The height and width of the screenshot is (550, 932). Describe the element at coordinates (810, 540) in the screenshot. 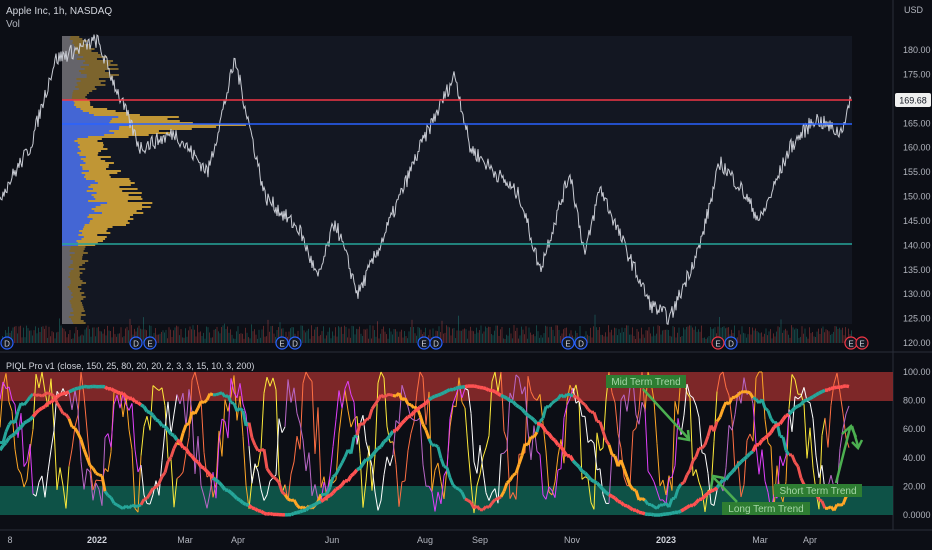

I see `time-tick-label: Apr` at that location.